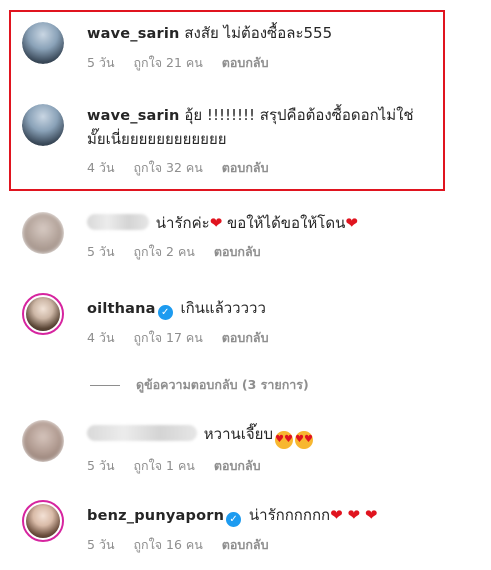 Image resolution: width=491 pixels, height=570 pixels. I want to click on comment-meta: 5 วัน ถูกใจ 1 คน ตอบกลับ, so click(277, 466).